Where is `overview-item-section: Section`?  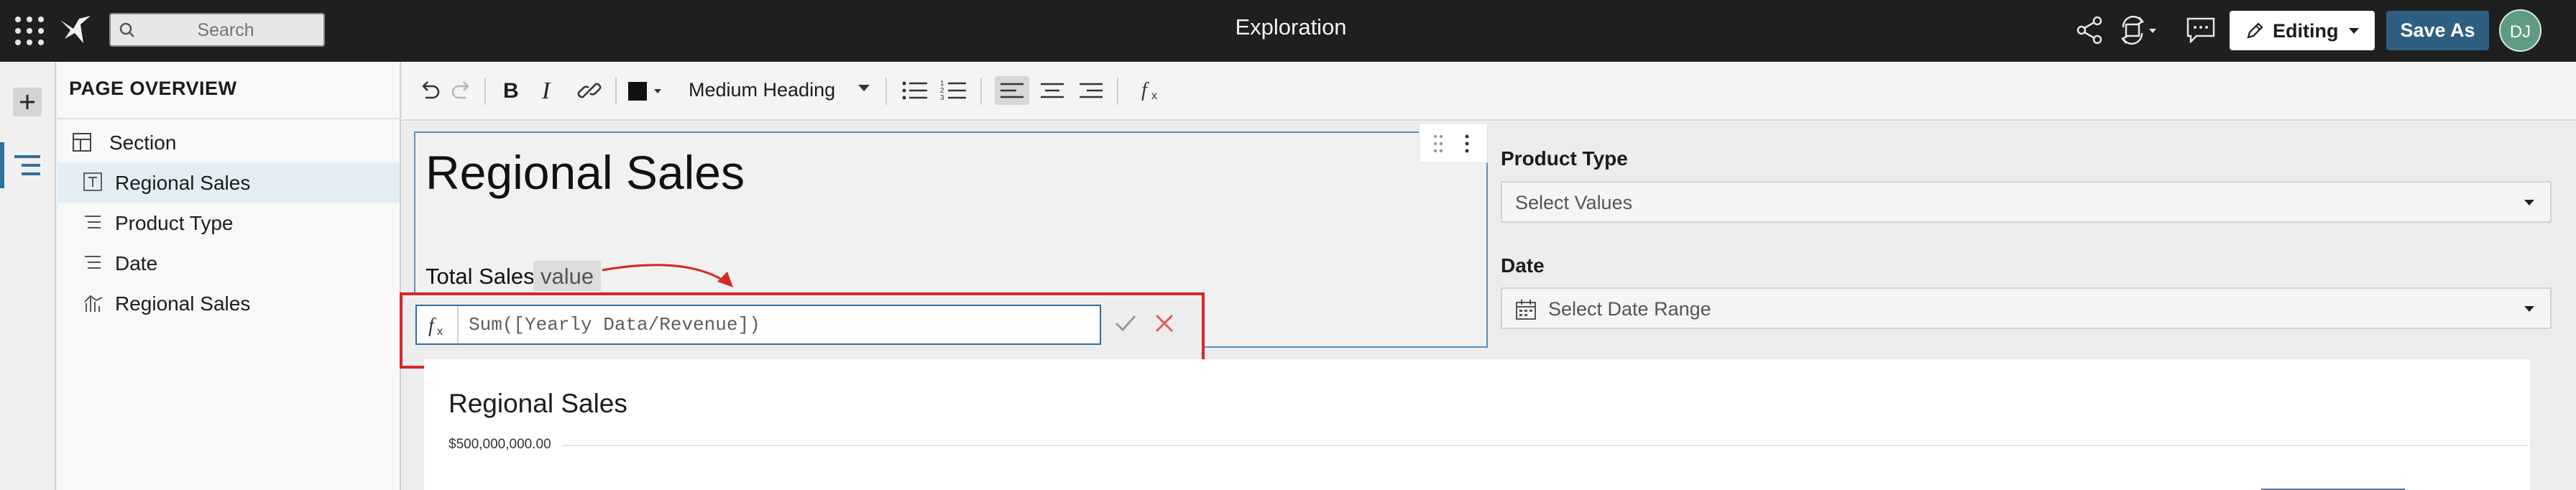
overview-item-section: Section is located at coordinates (229, 142).